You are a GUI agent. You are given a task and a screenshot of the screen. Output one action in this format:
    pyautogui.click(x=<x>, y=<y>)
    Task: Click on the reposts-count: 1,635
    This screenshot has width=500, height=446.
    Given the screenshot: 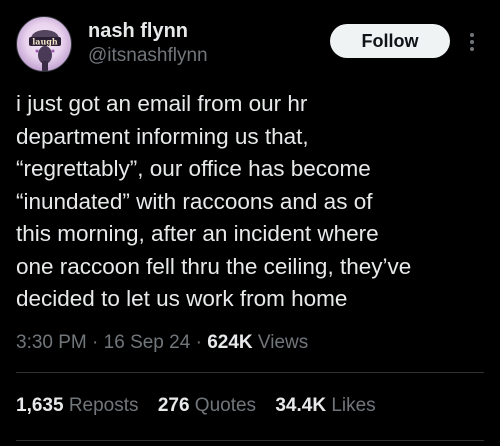 What is the action you would take?
    pyautogui.click(x=40, y=405)
    